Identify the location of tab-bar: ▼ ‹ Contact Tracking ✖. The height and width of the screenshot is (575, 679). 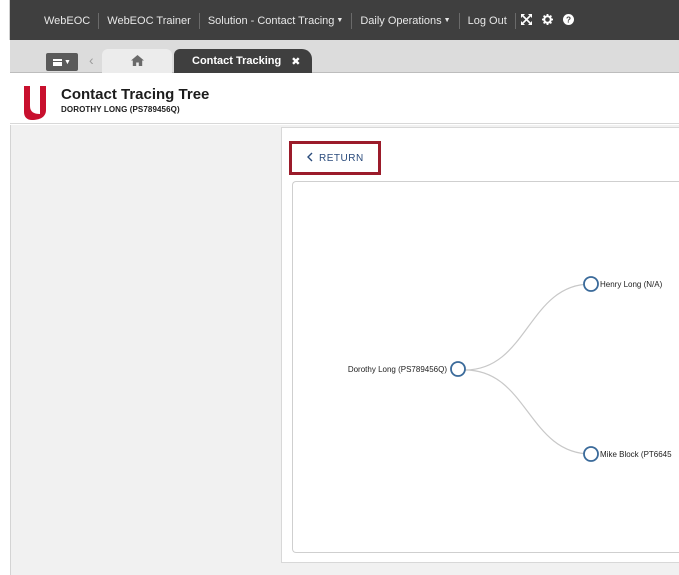
(344, 56).